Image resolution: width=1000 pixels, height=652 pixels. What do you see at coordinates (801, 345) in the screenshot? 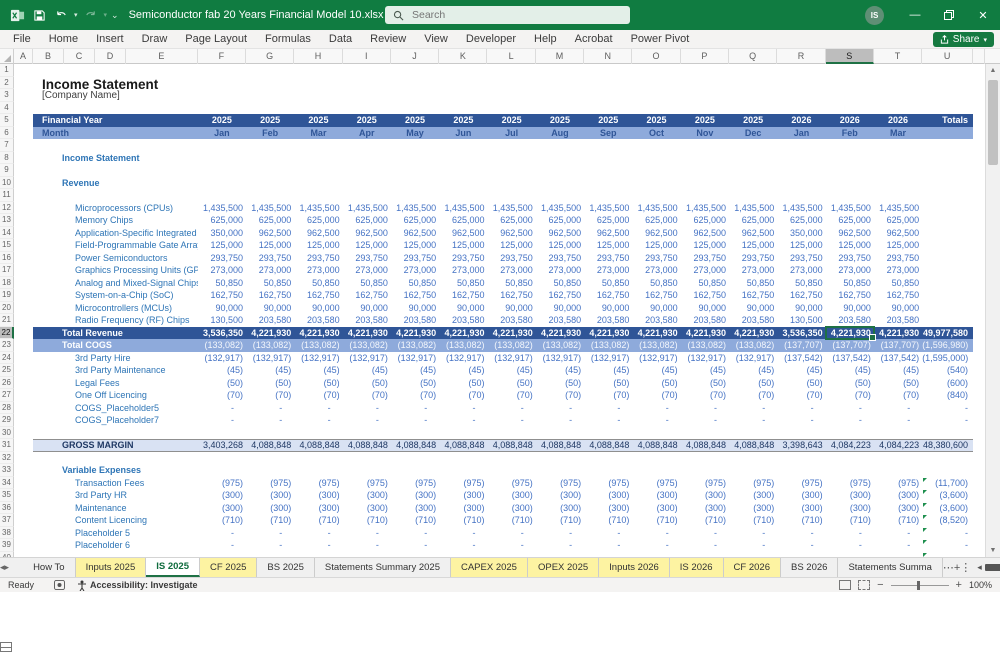
I see `cell: (137,707)` at bounding box center [801, 345].